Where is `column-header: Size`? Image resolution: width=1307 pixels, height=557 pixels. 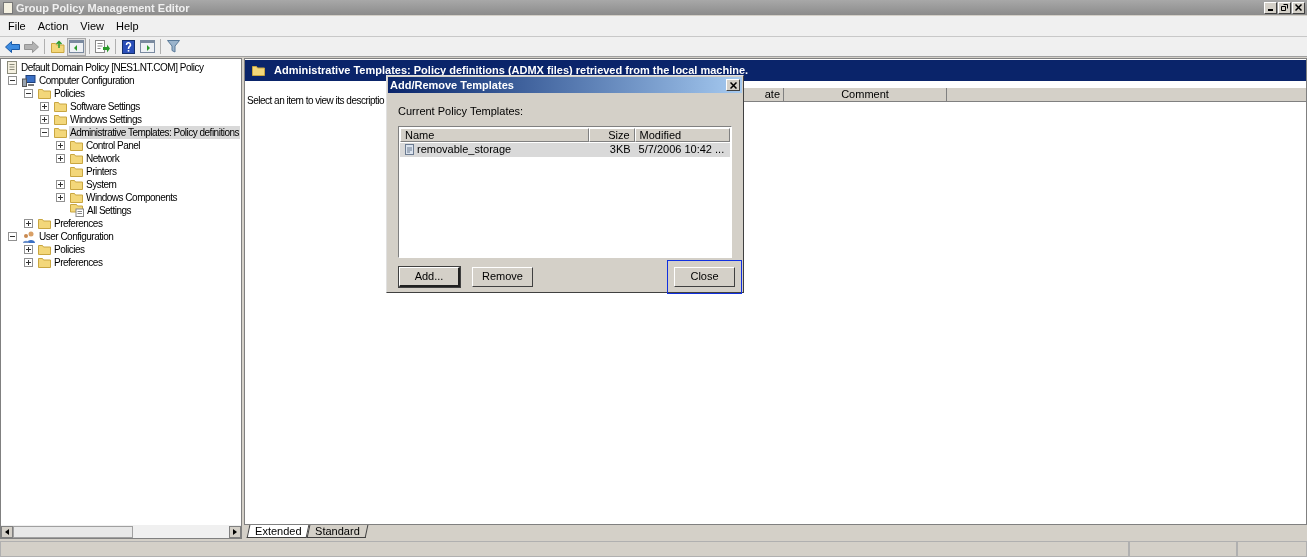 column-header: Size is located at coordinates (611, 134).